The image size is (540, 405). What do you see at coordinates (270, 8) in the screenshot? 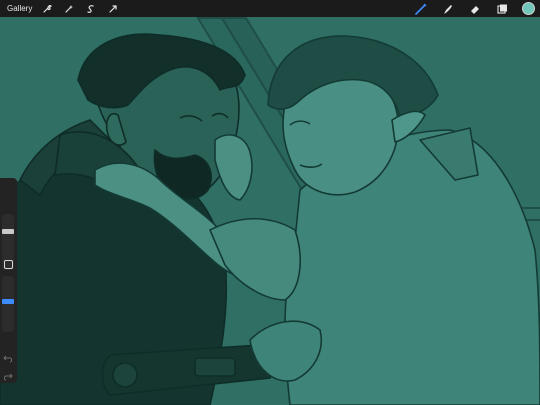
I see `top-toolbar: Gallery` at bounding box center [270, 8].